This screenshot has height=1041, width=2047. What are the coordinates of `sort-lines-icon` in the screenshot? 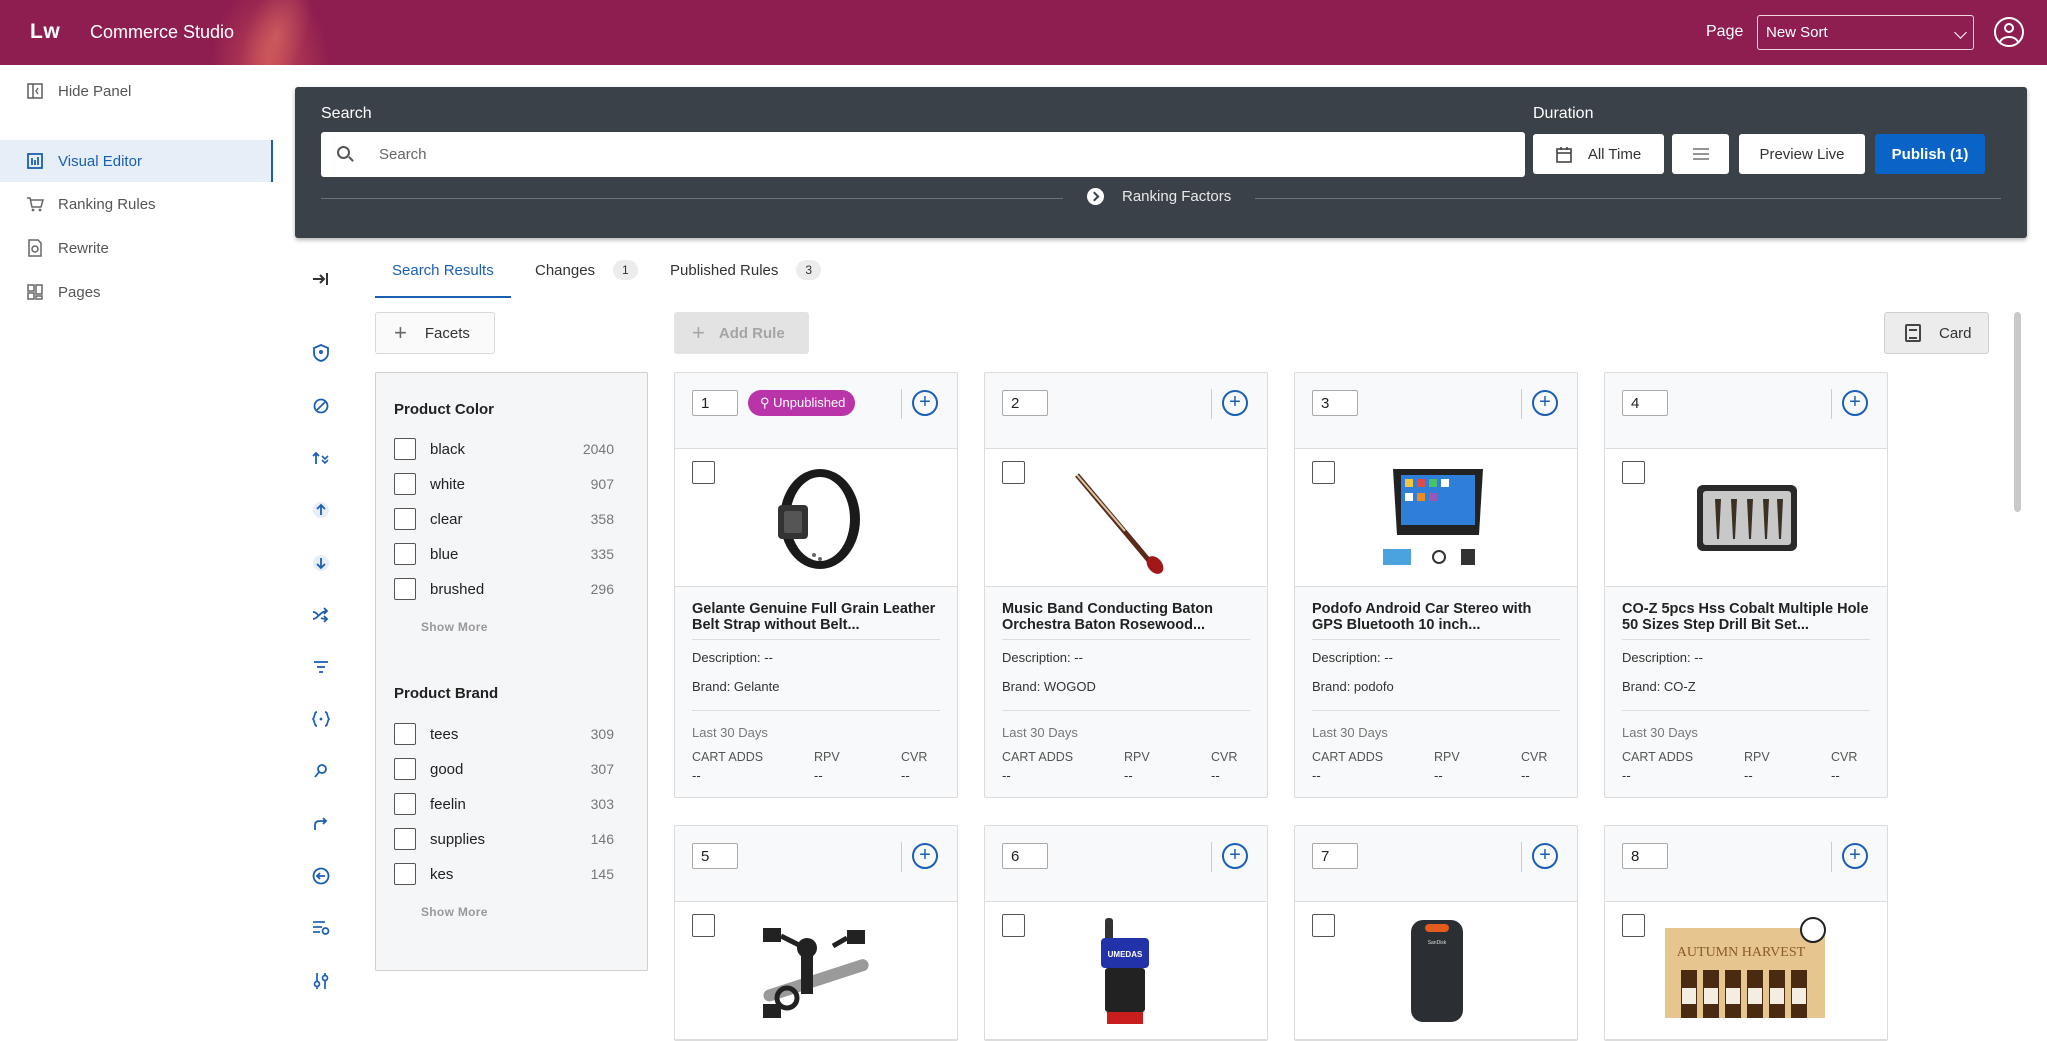 It's located at (1700, 154).